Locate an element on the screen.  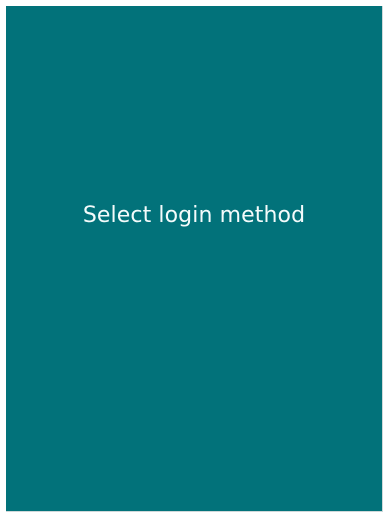
panel-right-border is located at coordinates (382, 258).